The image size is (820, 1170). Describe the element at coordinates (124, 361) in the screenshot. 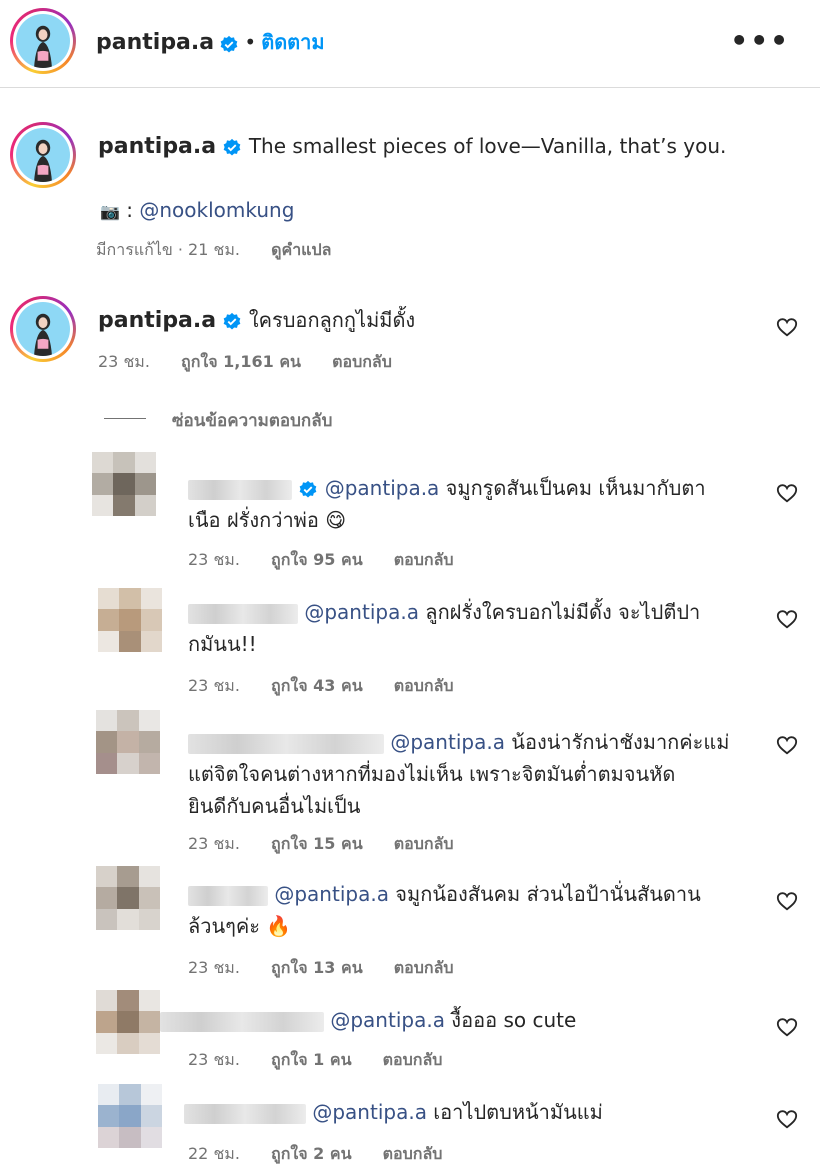

I see `comment-time: 23 ชม.` at that location.